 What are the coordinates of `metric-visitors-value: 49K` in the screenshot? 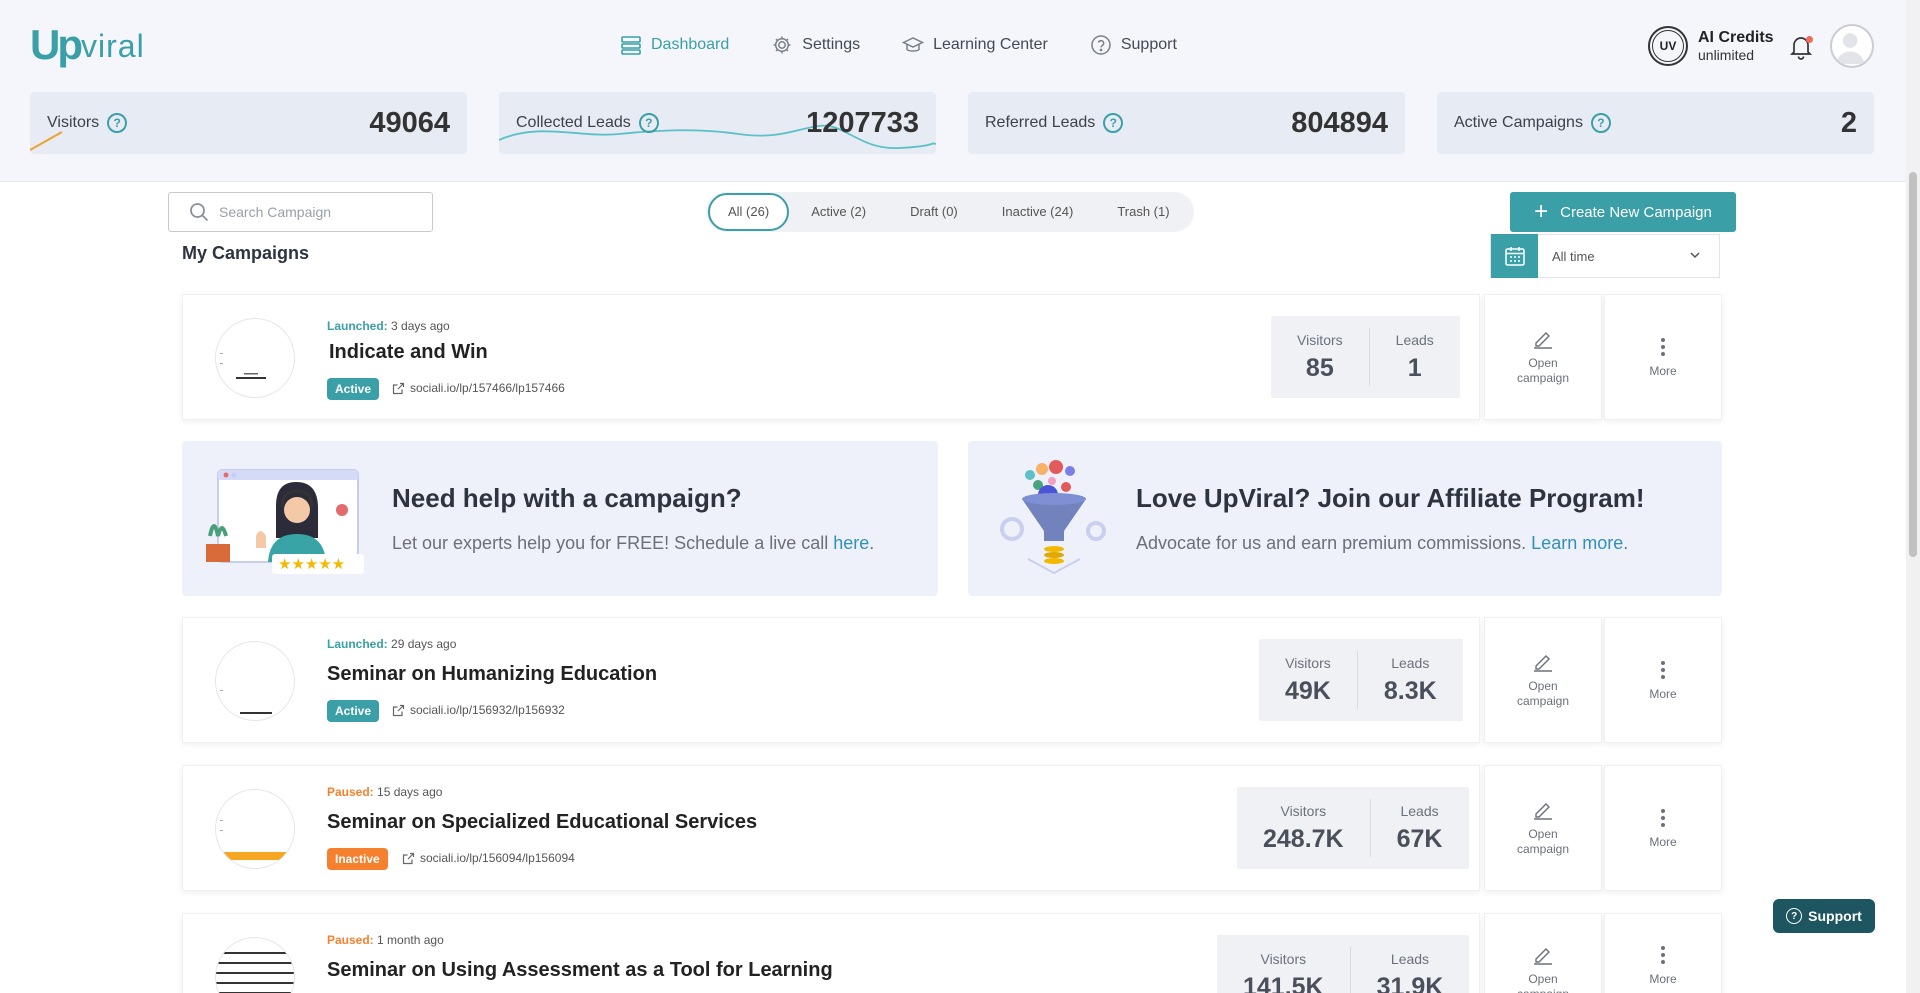 It's located at (1308, 690).